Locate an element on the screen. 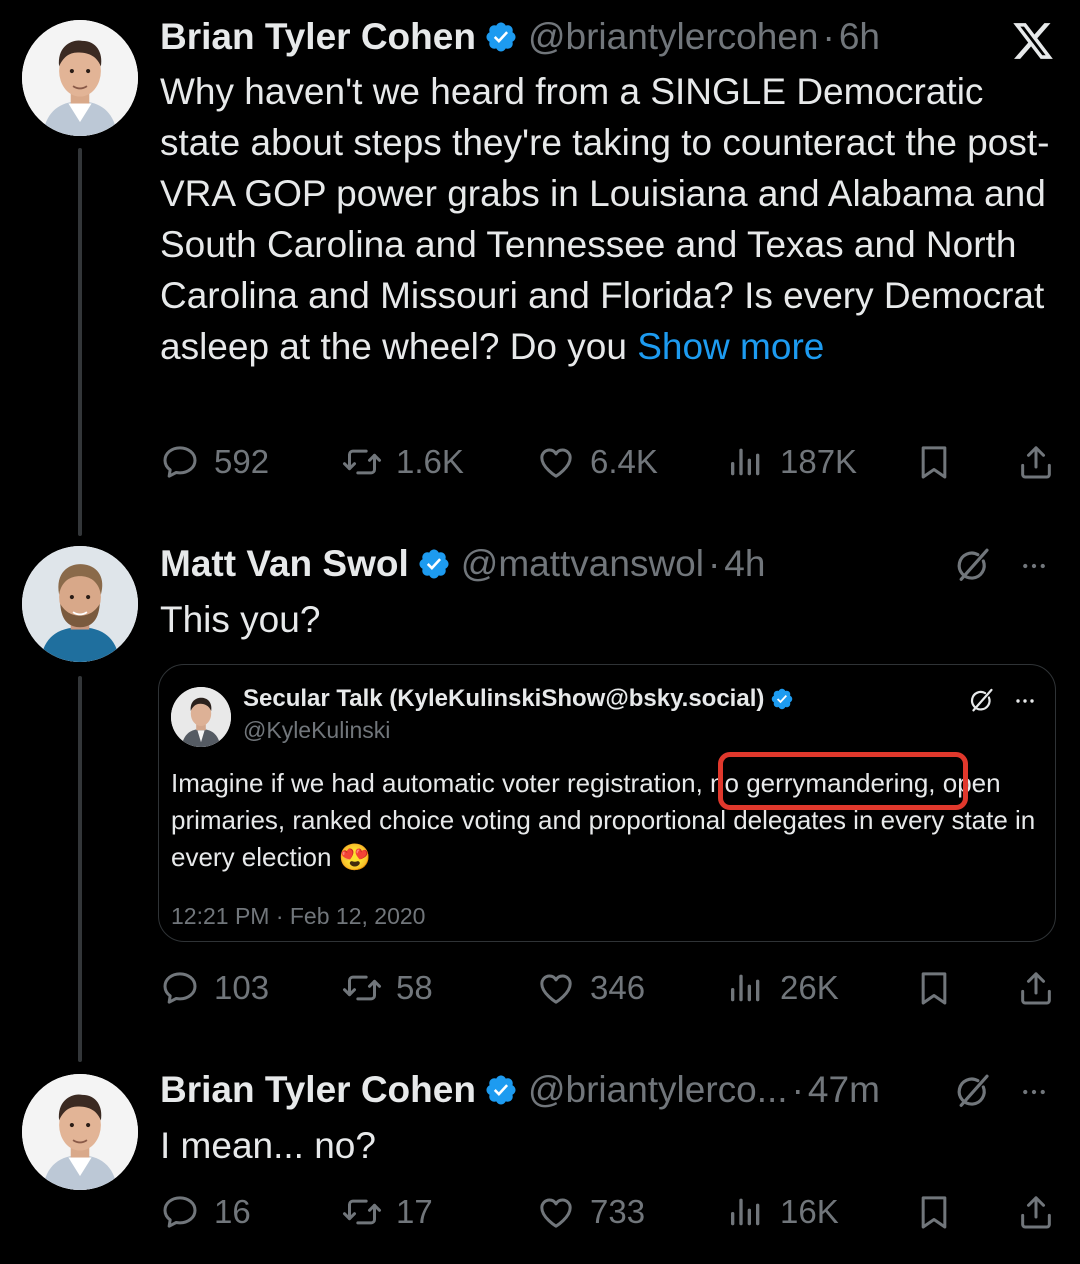 Image resolution: width=1080 pixels, height=1264 pixels. action-bar: 592 1.6K 6.4K 187K is located at coordinates (610, 462).